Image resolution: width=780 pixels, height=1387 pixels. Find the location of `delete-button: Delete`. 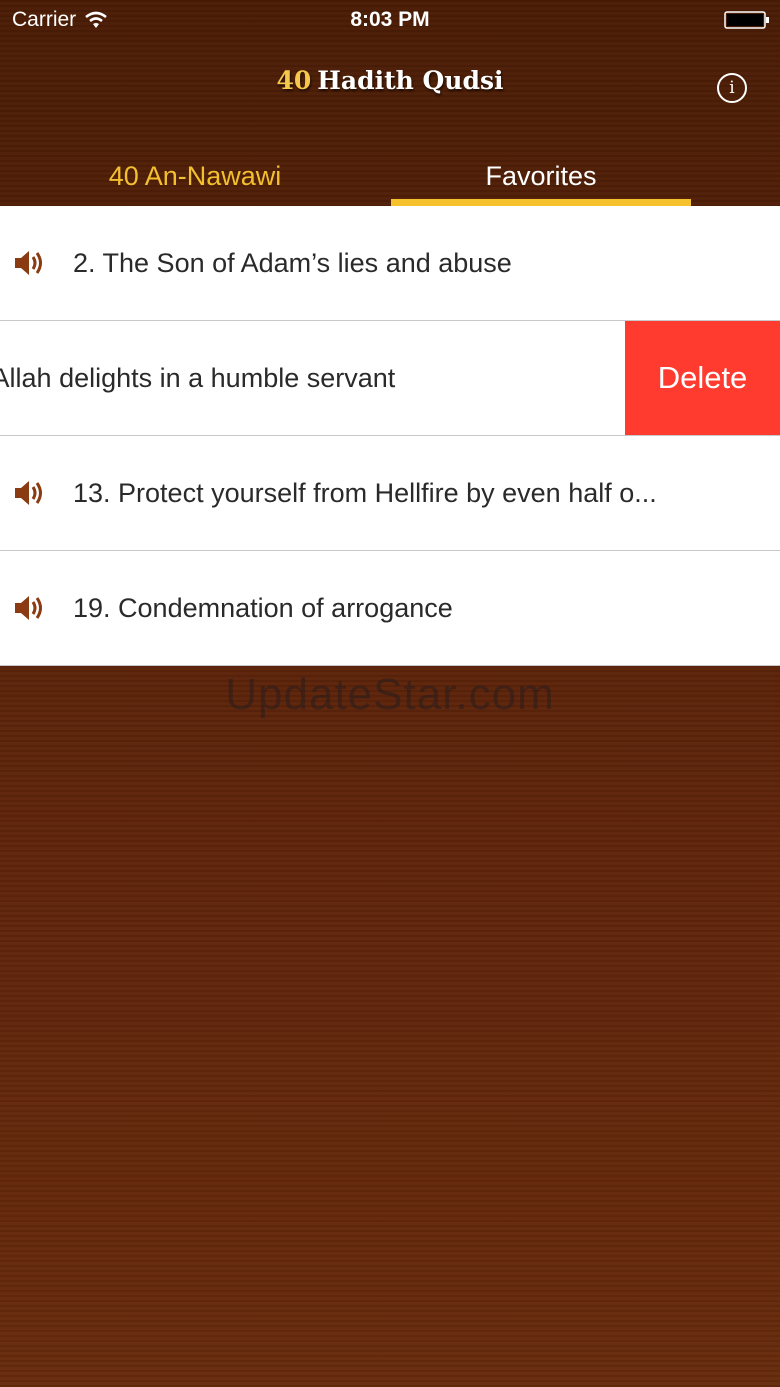

delete-button: Delete is located at coordinates (702, 378).